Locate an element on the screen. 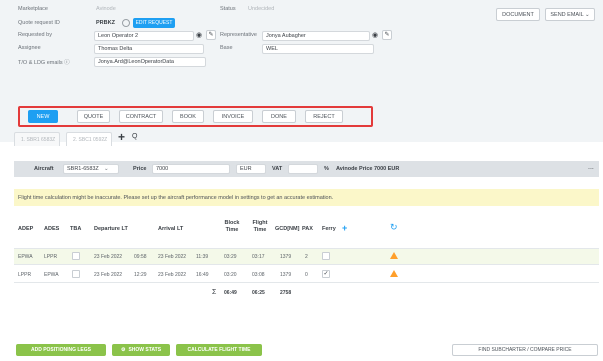 Image resolution: width=603 pixels, height=361 pixels. find-subcharter-button: FIND SUBCHARTER / COMPARE PRICE is located at coordinates (525, 350).